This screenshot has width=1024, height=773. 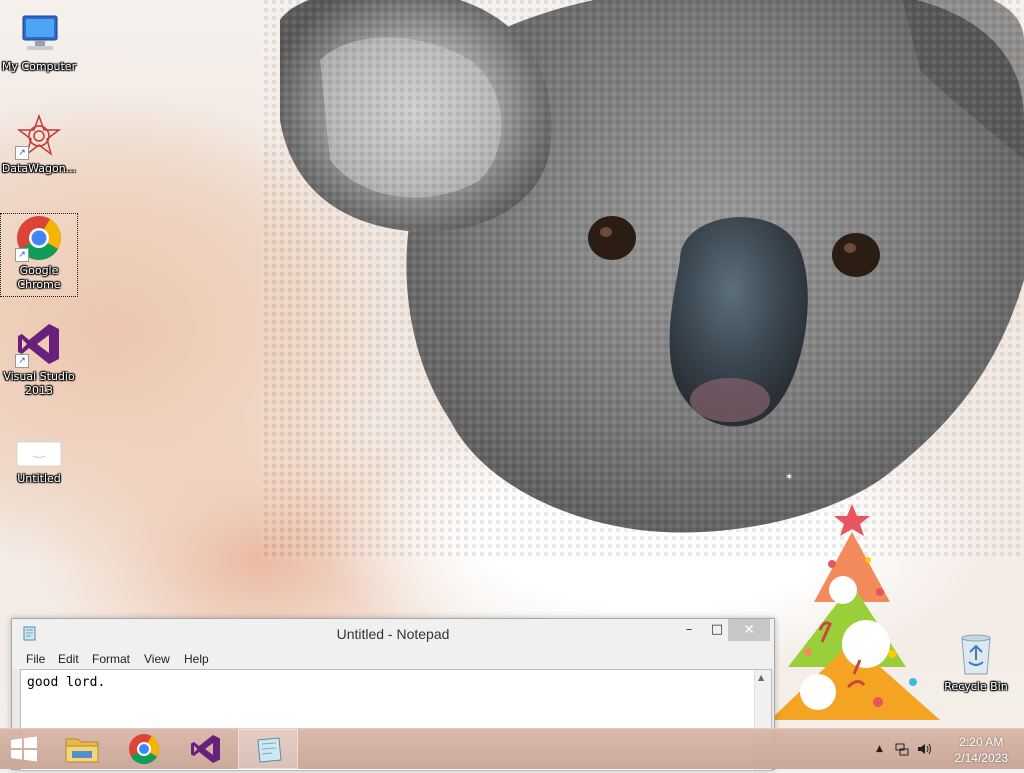 I want to click on desktop-icon-recycle-bin: Recycle Bin, so click(x=976, y=662).